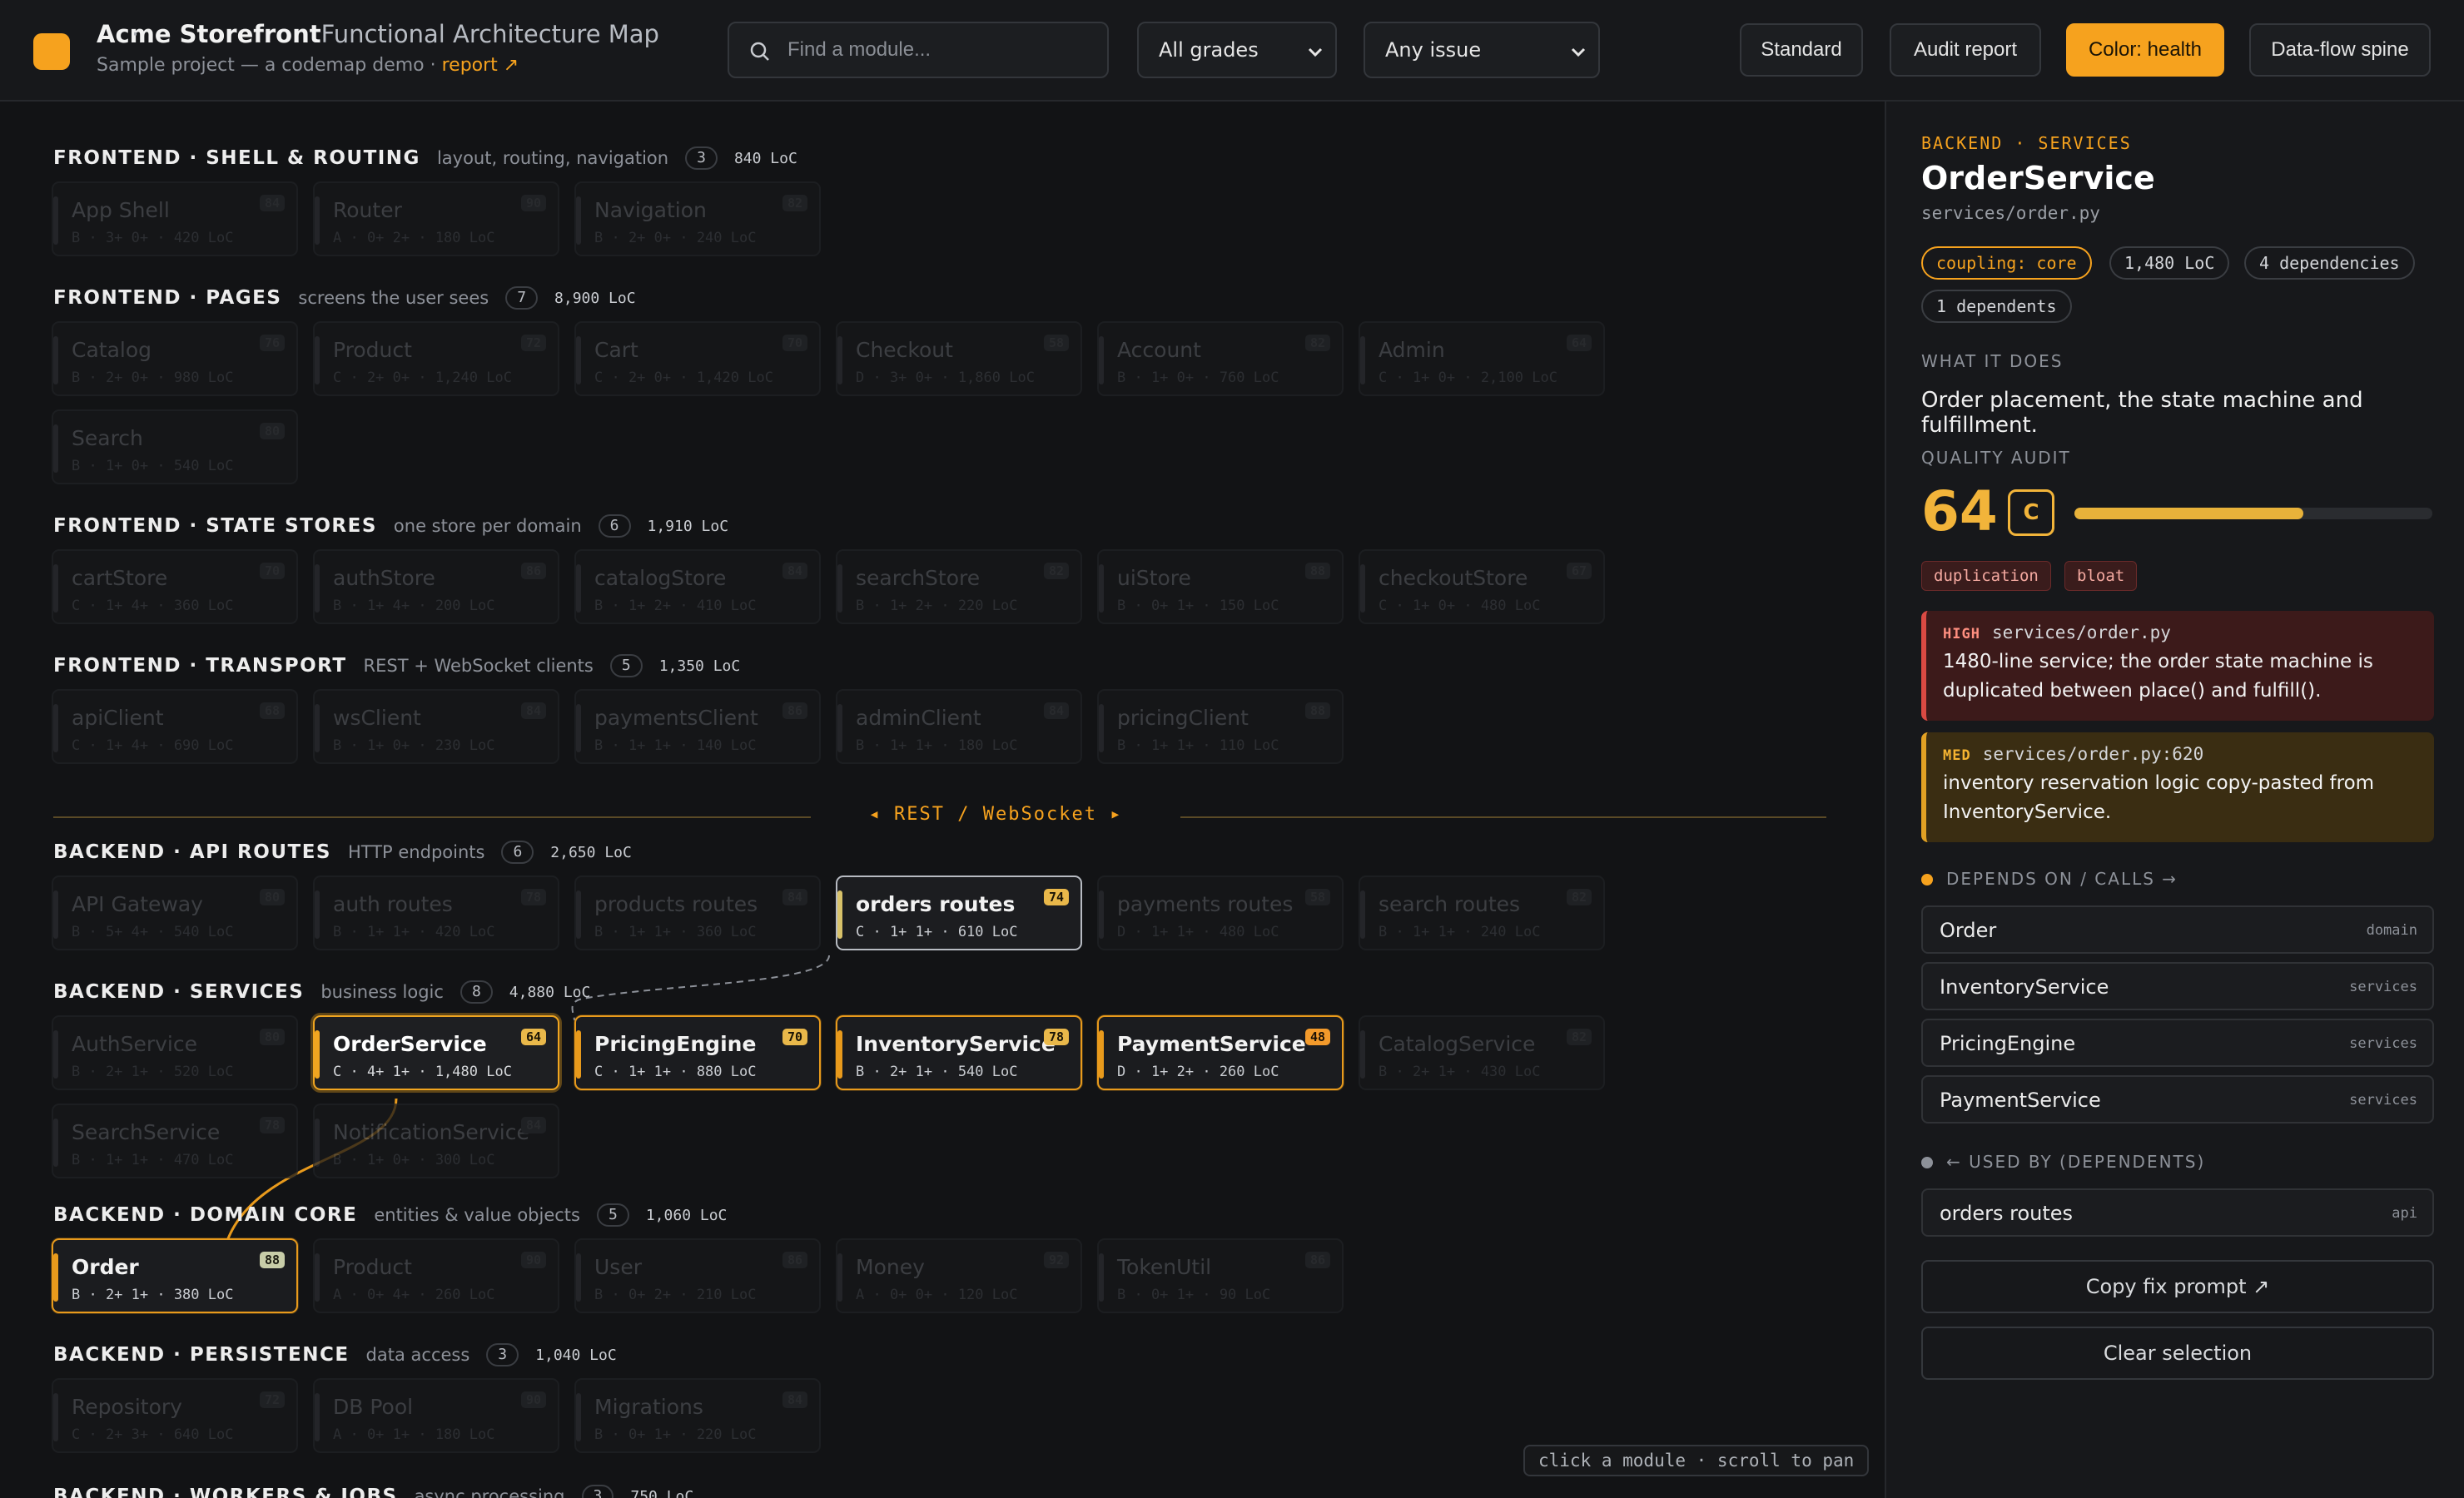 The width and height of the screenshot is (2464, 1498). I want to click on module-card: CatalogService B · 2+ 1+ · 430 LoC 82, so click(1482, 1052).